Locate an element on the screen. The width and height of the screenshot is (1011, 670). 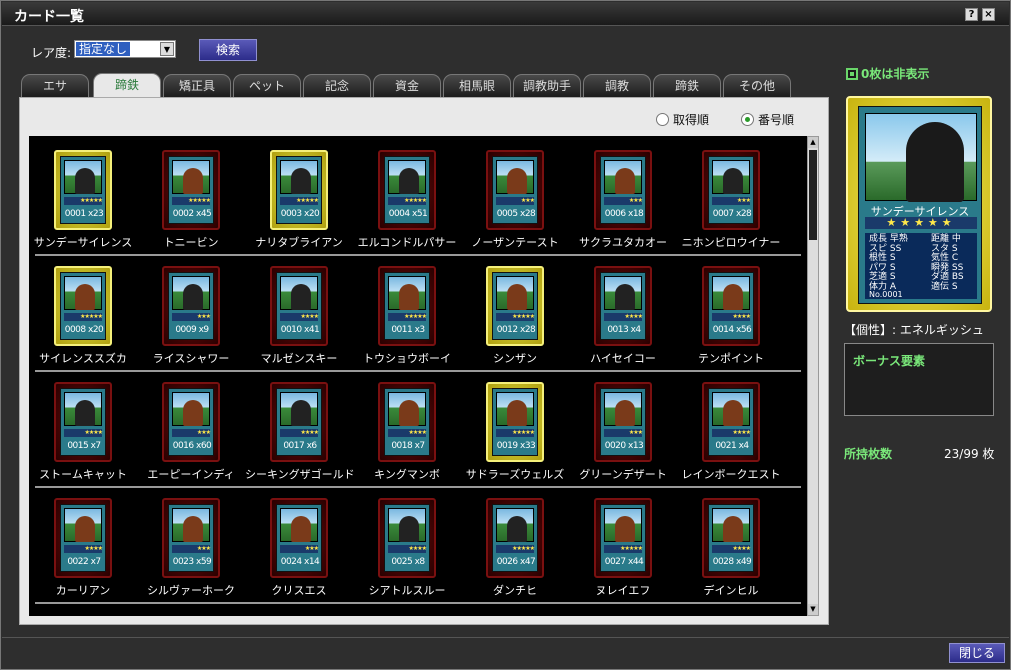
card-name: トウショウボーイ is located at coordinates (407, 358).